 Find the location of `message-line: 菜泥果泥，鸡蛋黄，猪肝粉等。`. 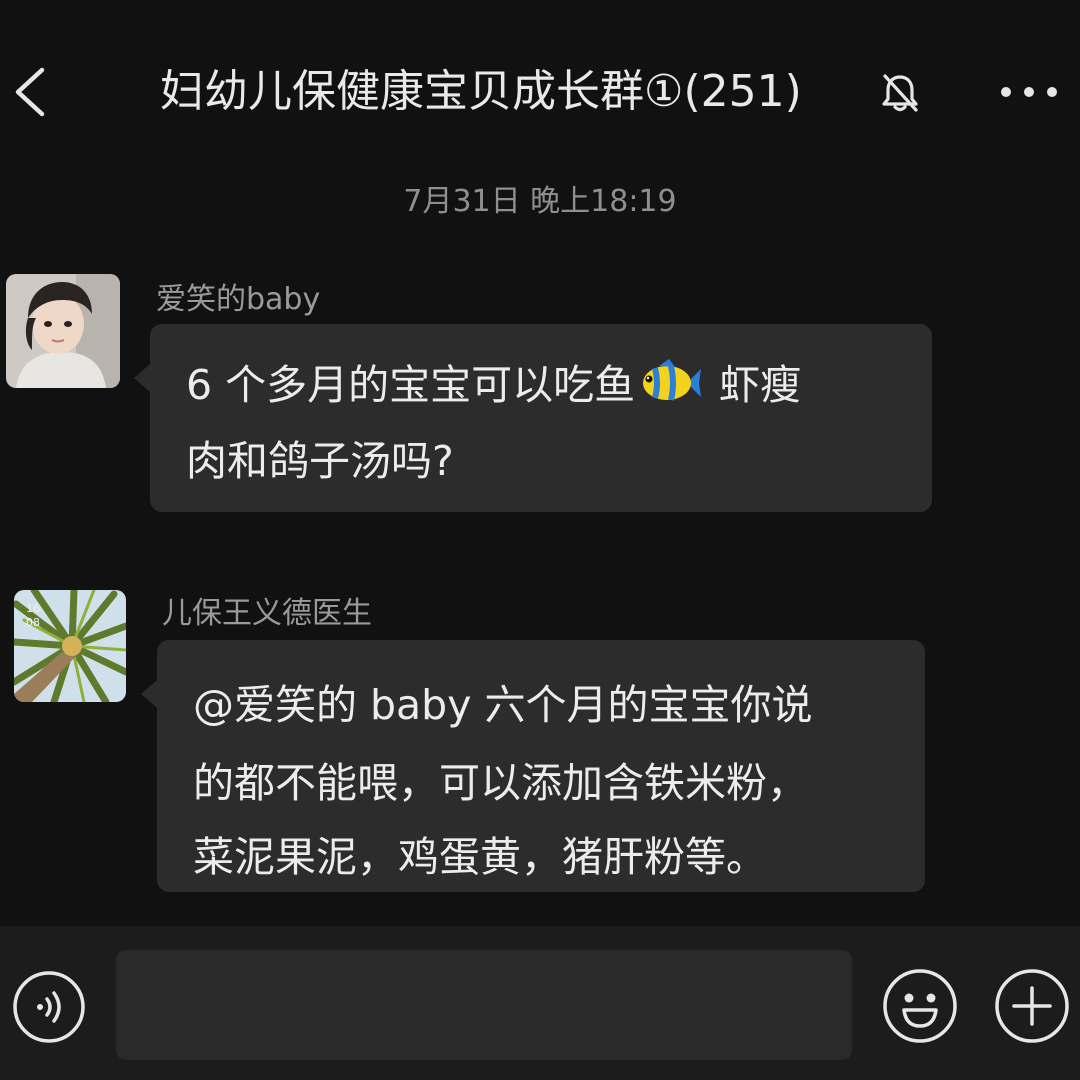

message-line: 菜泥果泥，鸡蛋黄，猪肝粉等。 is located at coordinates (480, 857).